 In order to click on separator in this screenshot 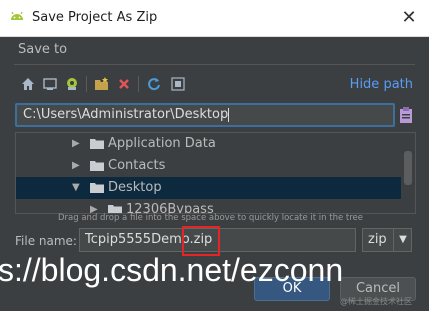, I will do `click(214, 64)`.